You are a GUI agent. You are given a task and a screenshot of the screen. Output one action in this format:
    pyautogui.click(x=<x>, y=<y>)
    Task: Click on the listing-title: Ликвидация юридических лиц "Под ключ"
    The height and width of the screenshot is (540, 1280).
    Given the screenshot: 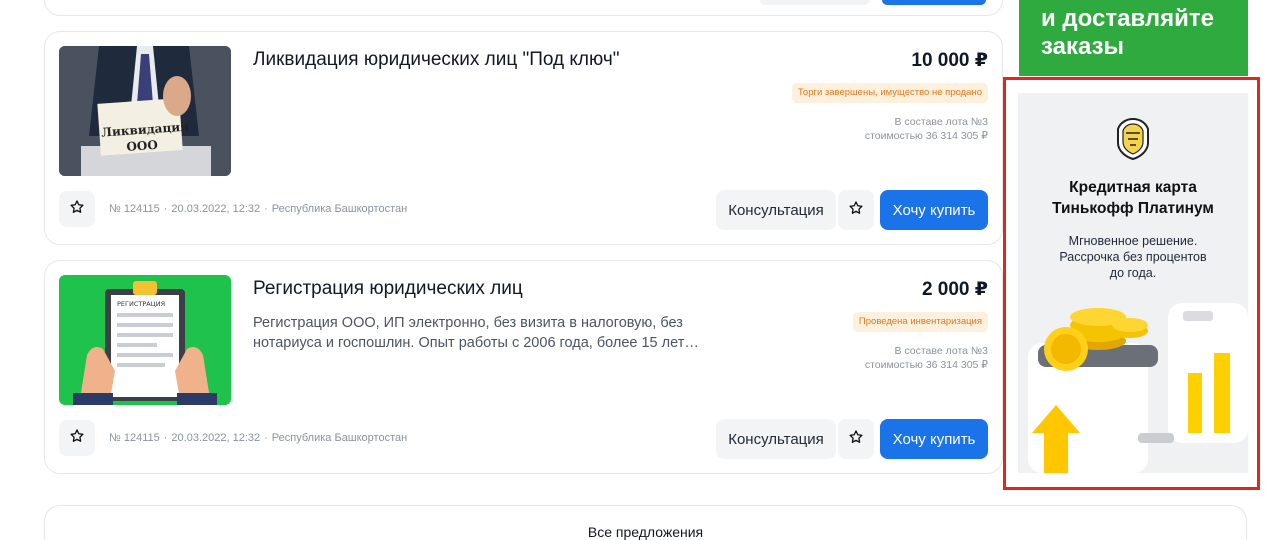 What is the action you would take?
    pyautogui.click(x=436, y=60)
    